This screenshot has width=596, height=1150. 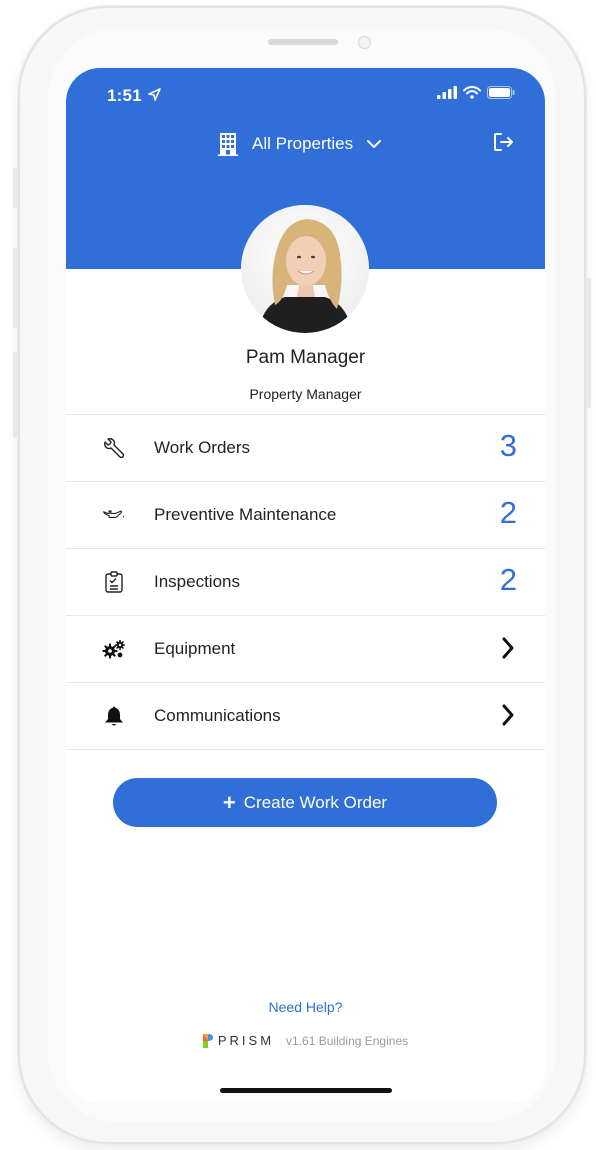 I want to click on plus-icon: +, so click(x=229, y=802).